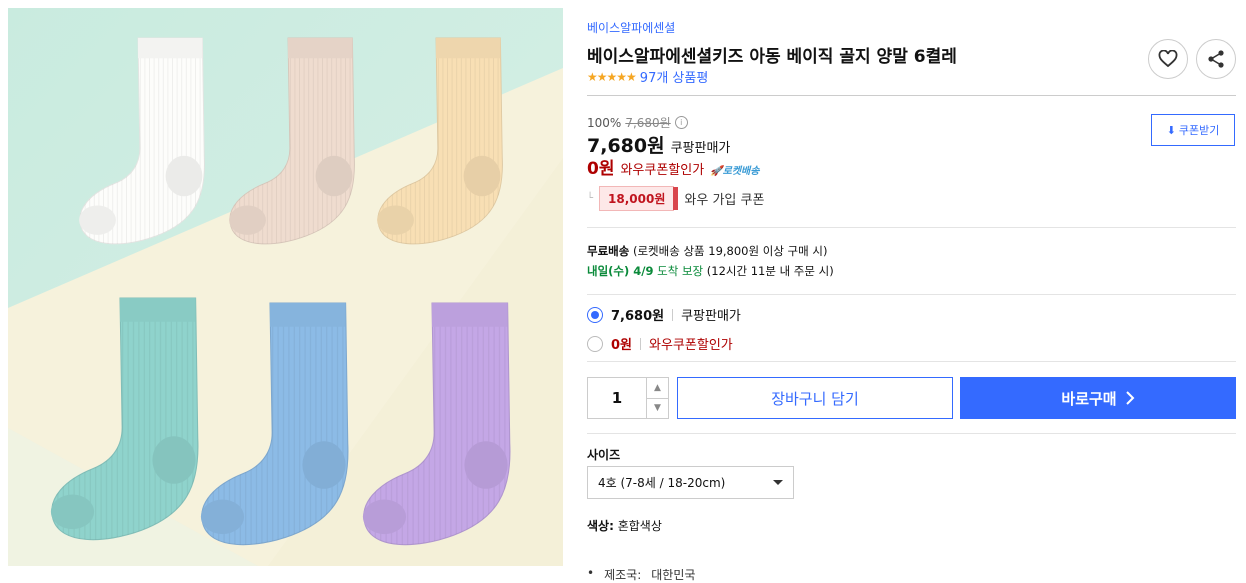 The height and width of the screenshot is (583, 1246). What do you see at coordinates (1089, 398) in the screenshot?
I see `buy-now-label: 바로구매` at bounding box center [1089, 398].